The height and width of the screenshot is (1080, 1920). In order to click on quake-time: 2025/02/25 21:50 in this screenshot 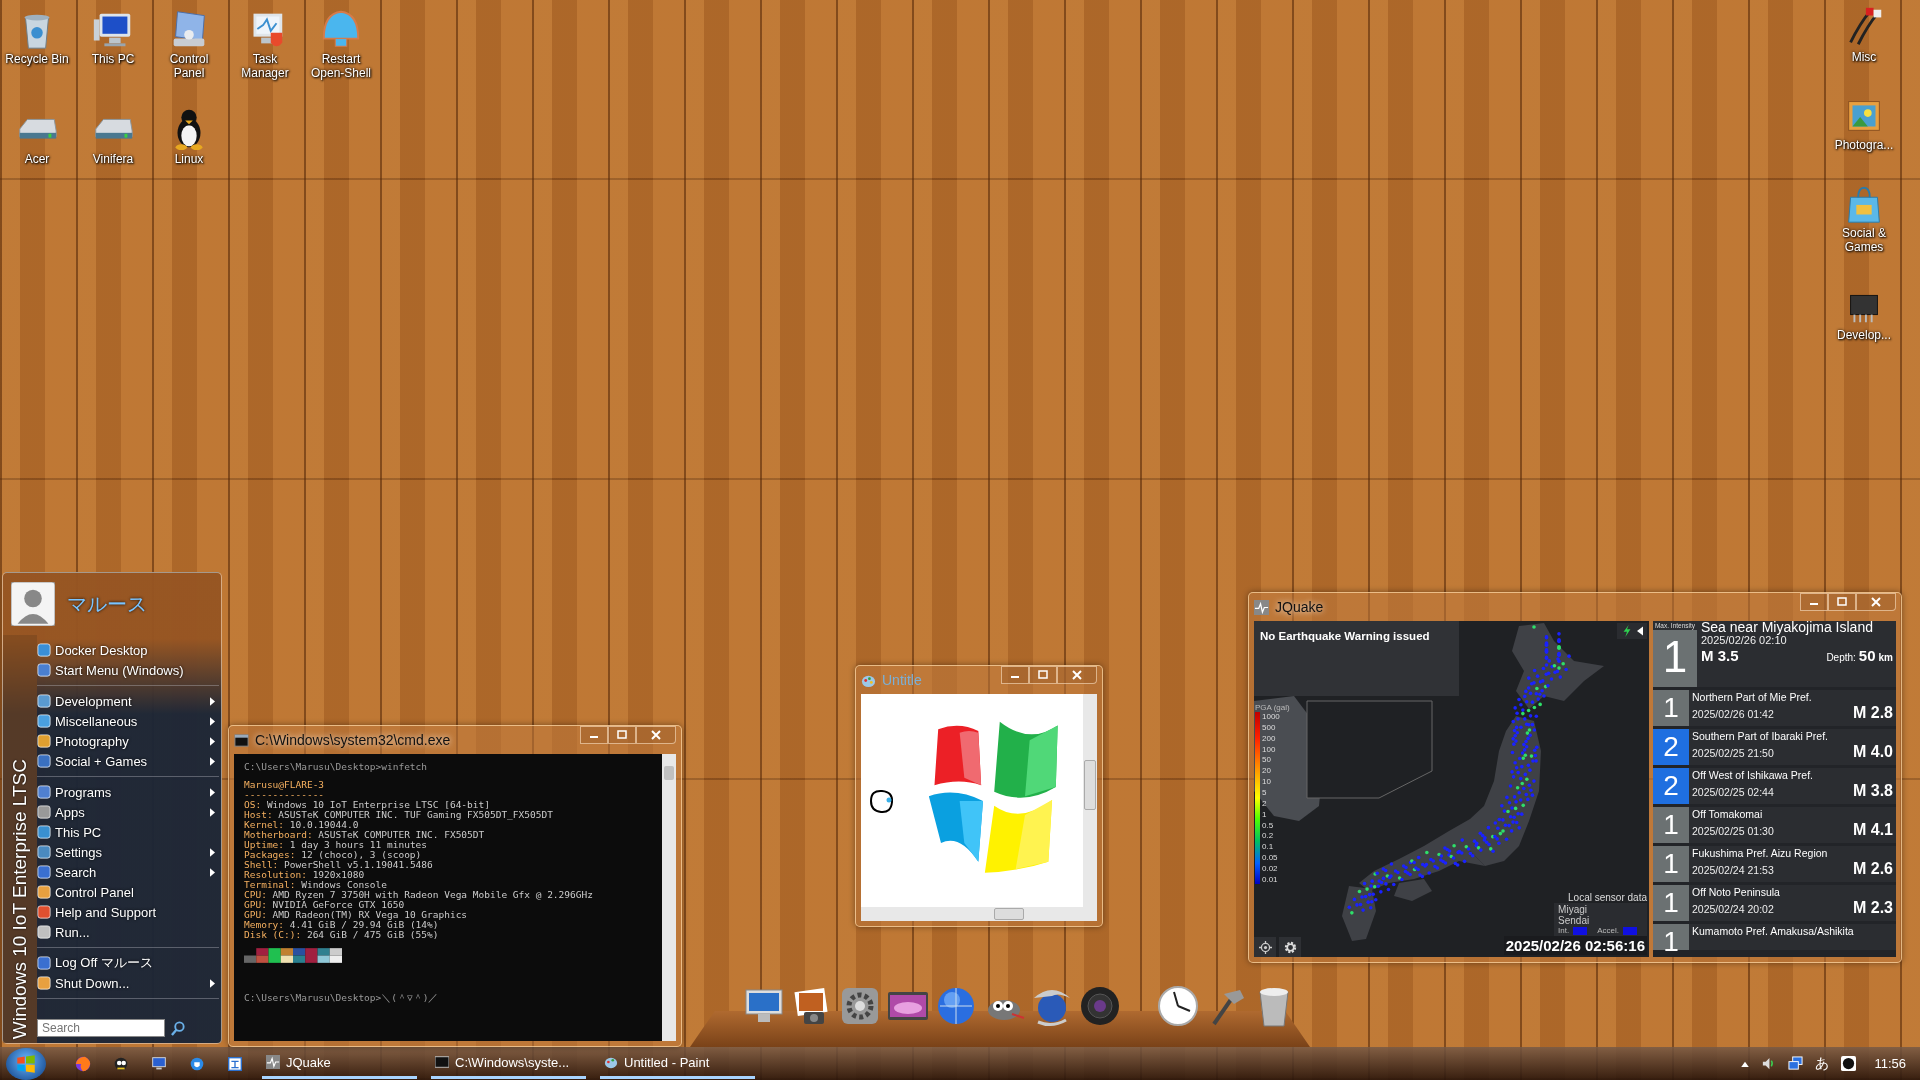, I will do `click(1733, 753)`.